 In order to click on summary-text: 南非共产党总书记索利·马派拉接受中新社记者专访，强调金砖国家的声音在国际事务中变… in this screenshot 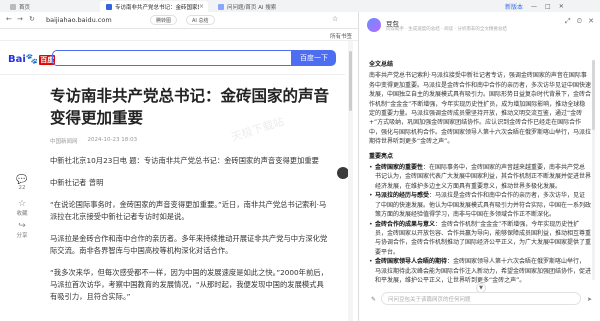, I will do `click(480, 109)`.